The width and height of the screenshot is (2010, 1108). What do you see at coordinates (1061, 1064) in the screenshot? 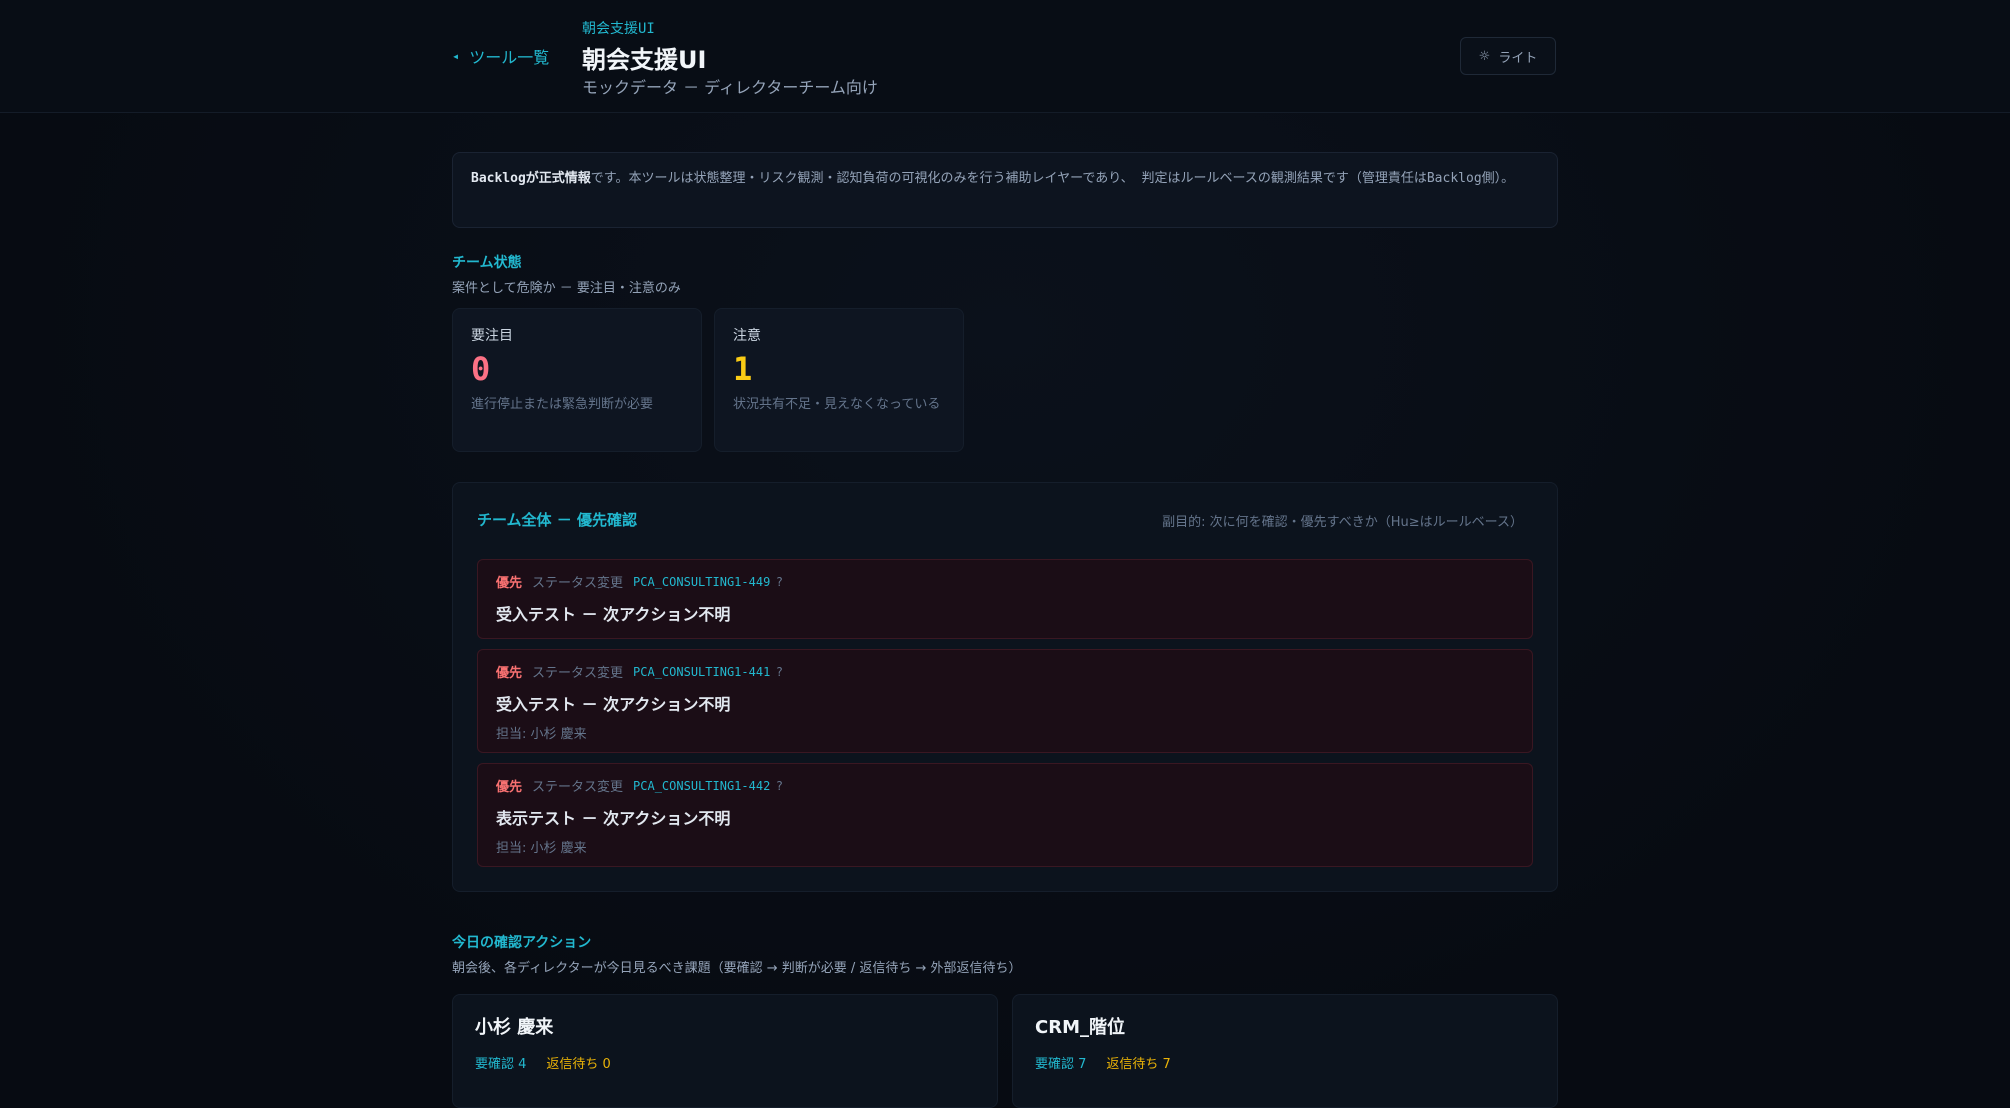
I see `check-count: 要確認 7` at bounding box center [1061, 1064].